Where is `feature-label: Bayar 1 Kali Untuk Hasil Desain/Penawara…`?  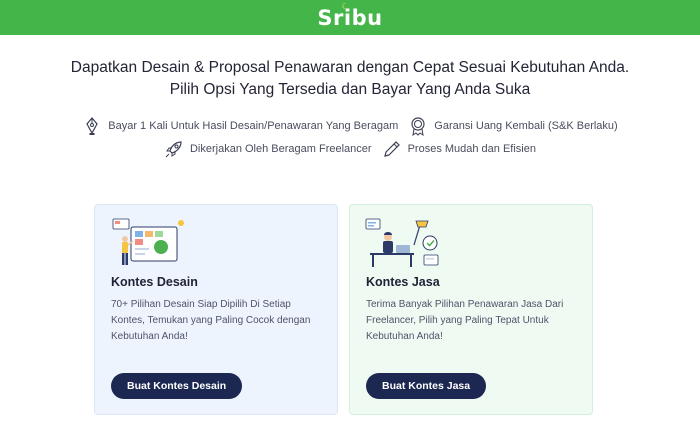
feature-label: Bayar 1 Kali Untuk Hasil Desain/Penawara… is located at coordinates (253, 126).